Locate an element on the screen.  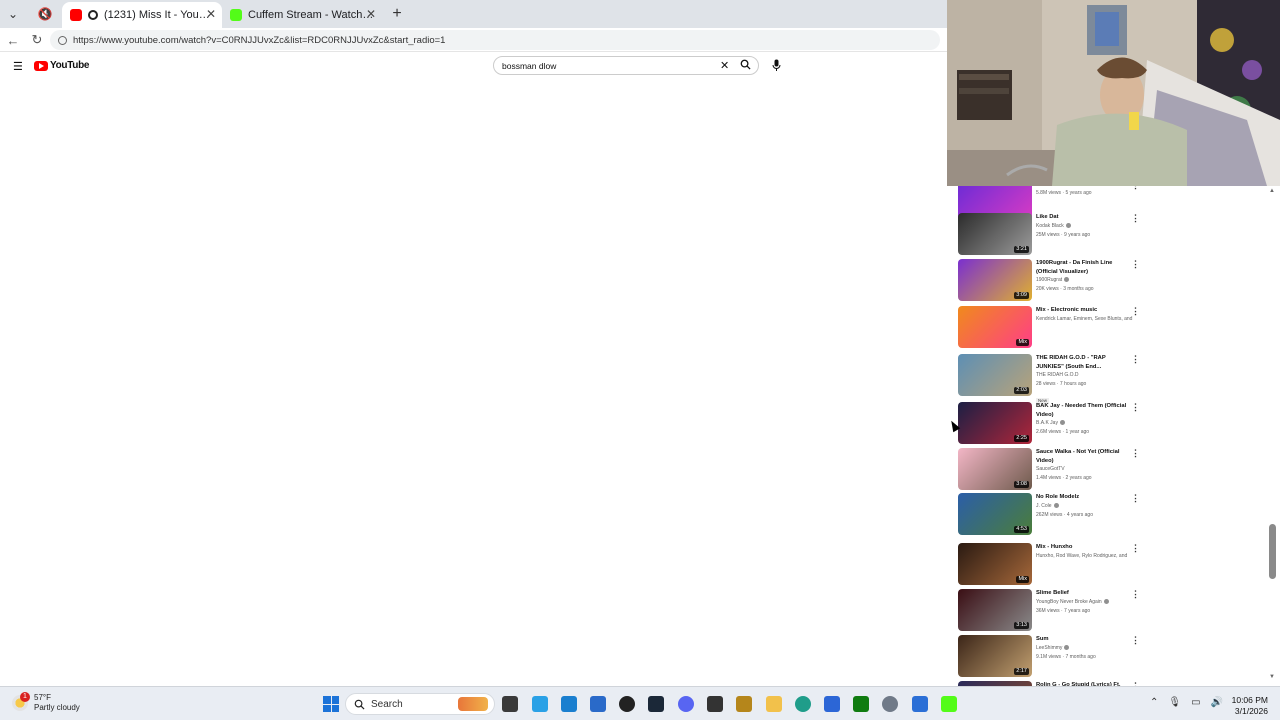
network-icon: ▭ is located at coordinates (1195, 702).